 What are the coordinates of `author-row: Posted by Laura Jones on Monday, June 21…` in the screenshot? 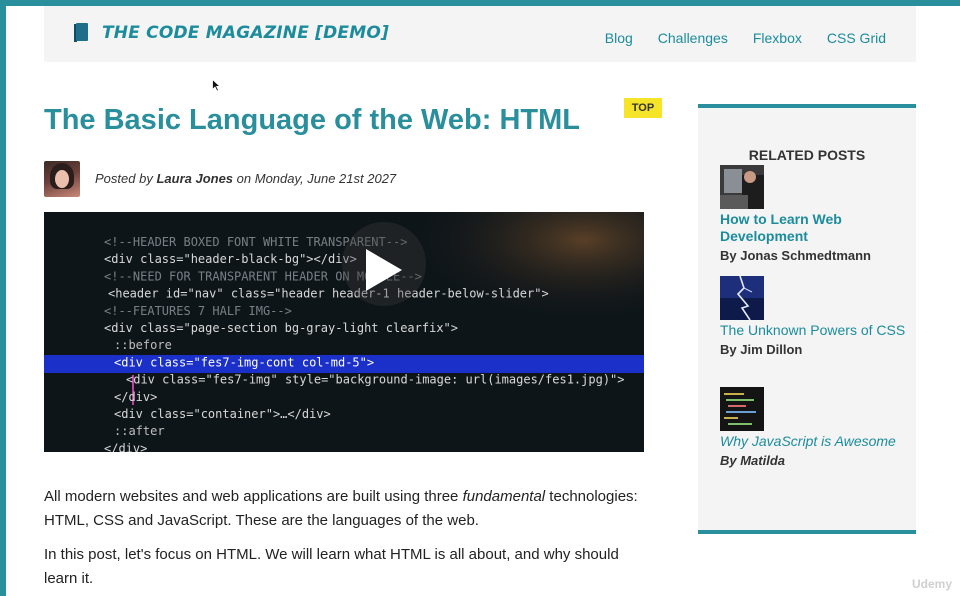 It's located at (220, 178).